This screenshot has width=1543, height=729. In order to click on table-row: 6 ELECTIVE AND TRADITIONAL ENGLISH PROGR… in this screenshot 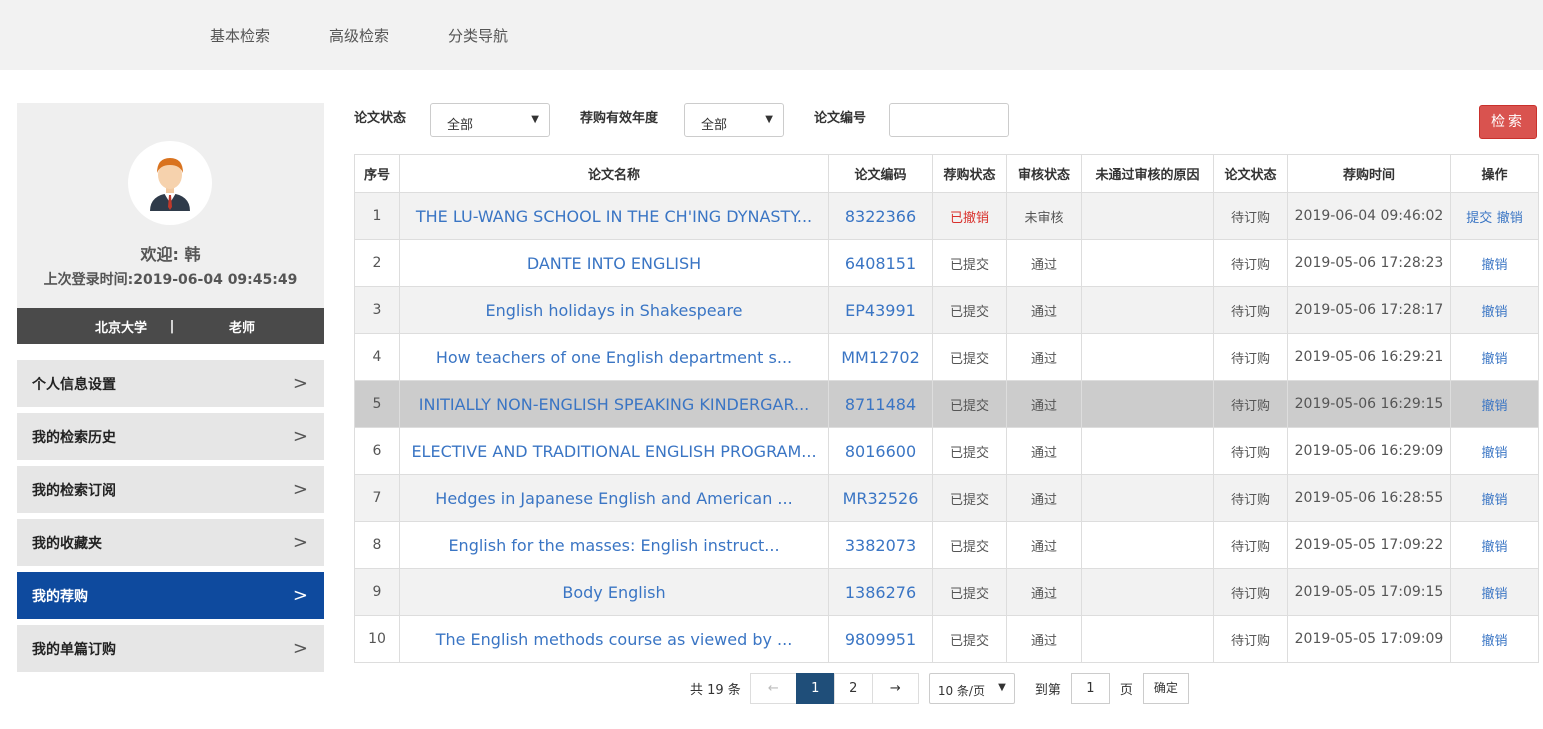, I will do `click(946, 451)`.